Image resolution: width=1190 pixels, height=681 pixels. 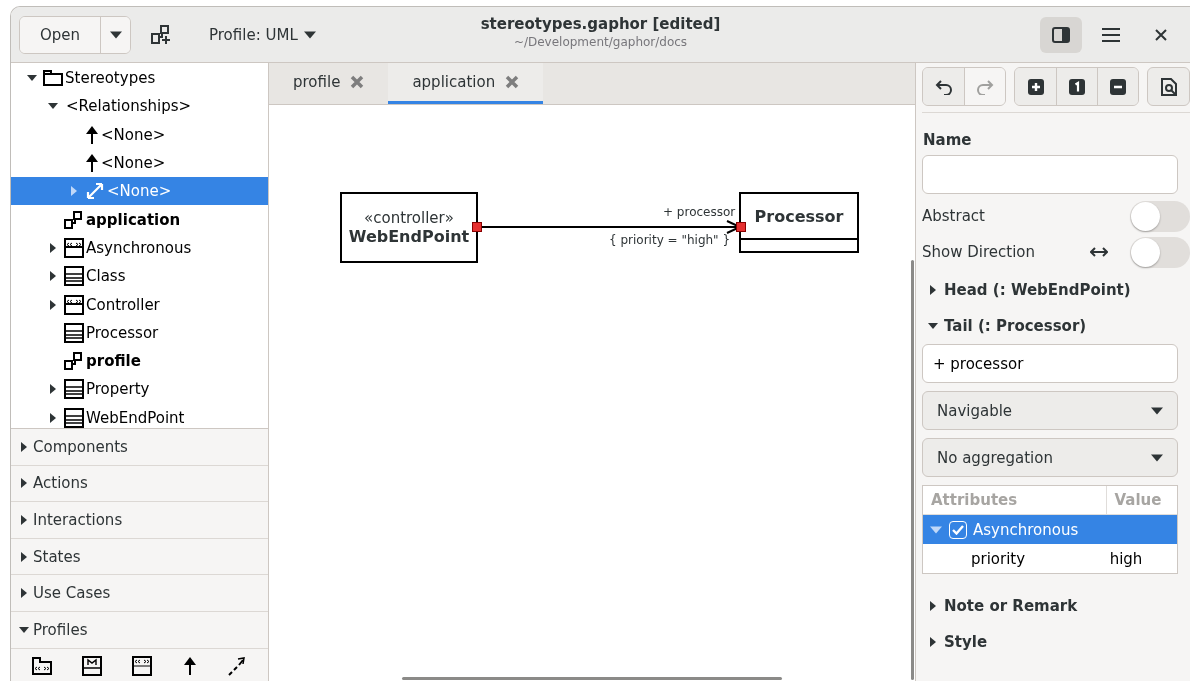 I want to click on tree-item-label: Asynchronous, so click(x=139, y=247).